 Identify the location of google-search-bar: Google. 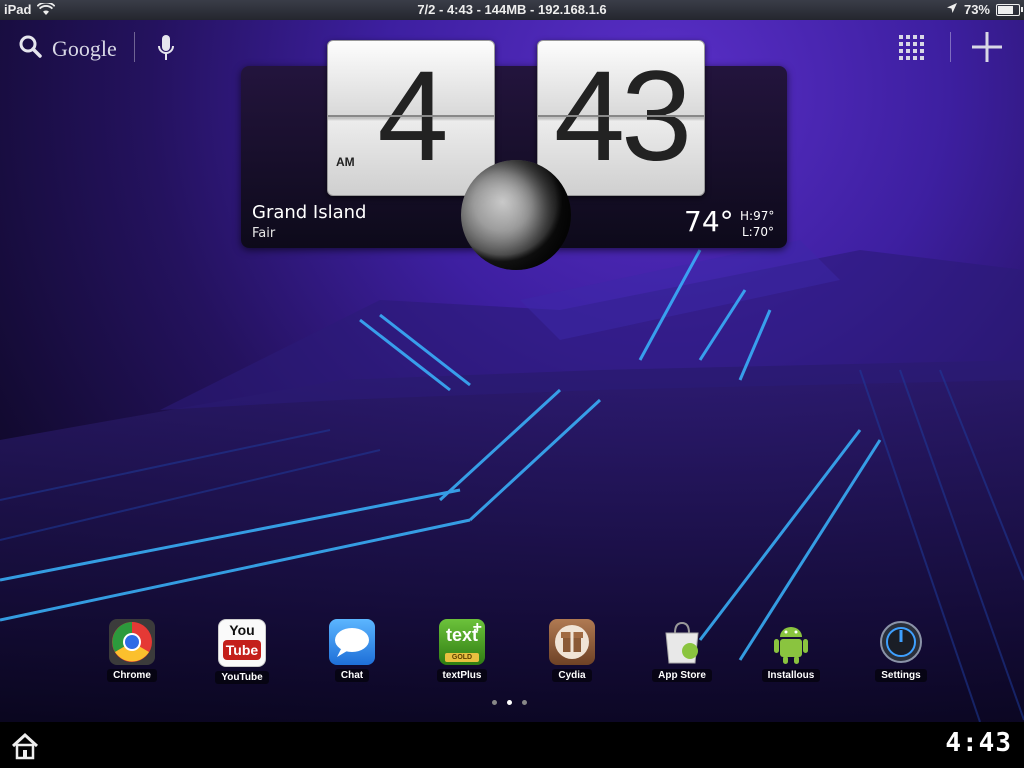
(67, 48).